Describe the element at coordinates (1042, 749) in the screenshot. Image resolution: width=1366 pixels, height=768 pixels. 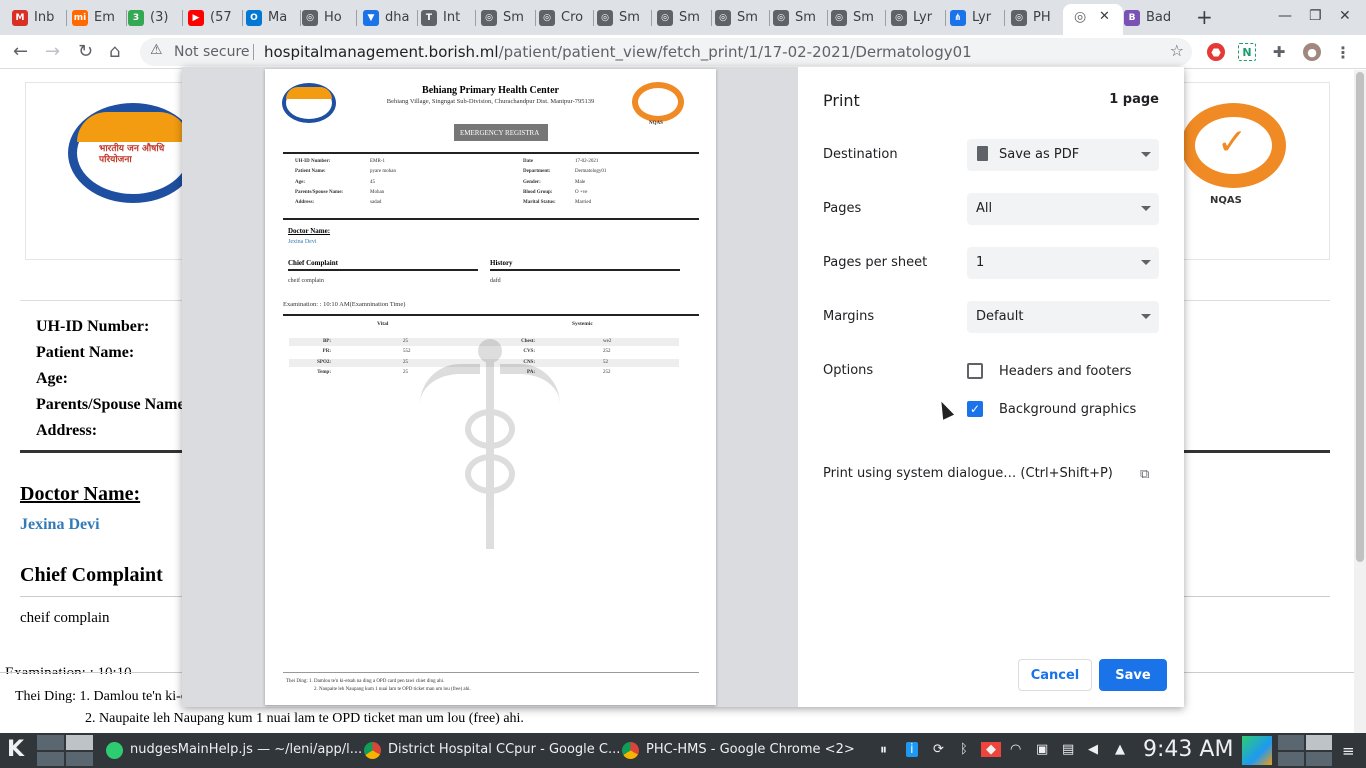
I see `lock-icon: ▣` at that location.